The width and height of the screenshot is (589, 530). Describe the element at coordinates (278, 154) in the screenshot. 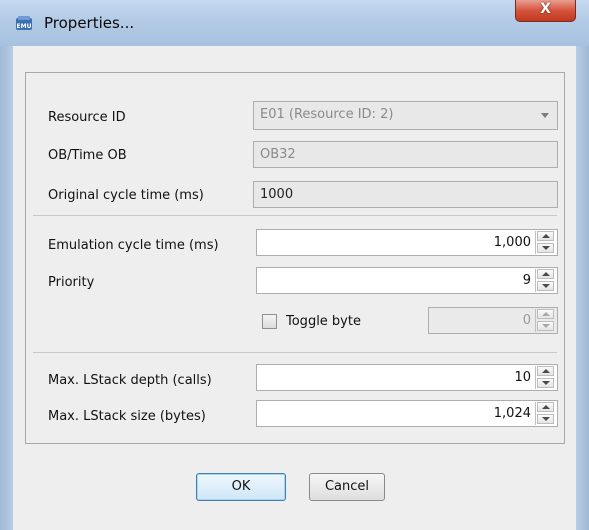

I see `ob-time-ob-value: OB32` at that location.